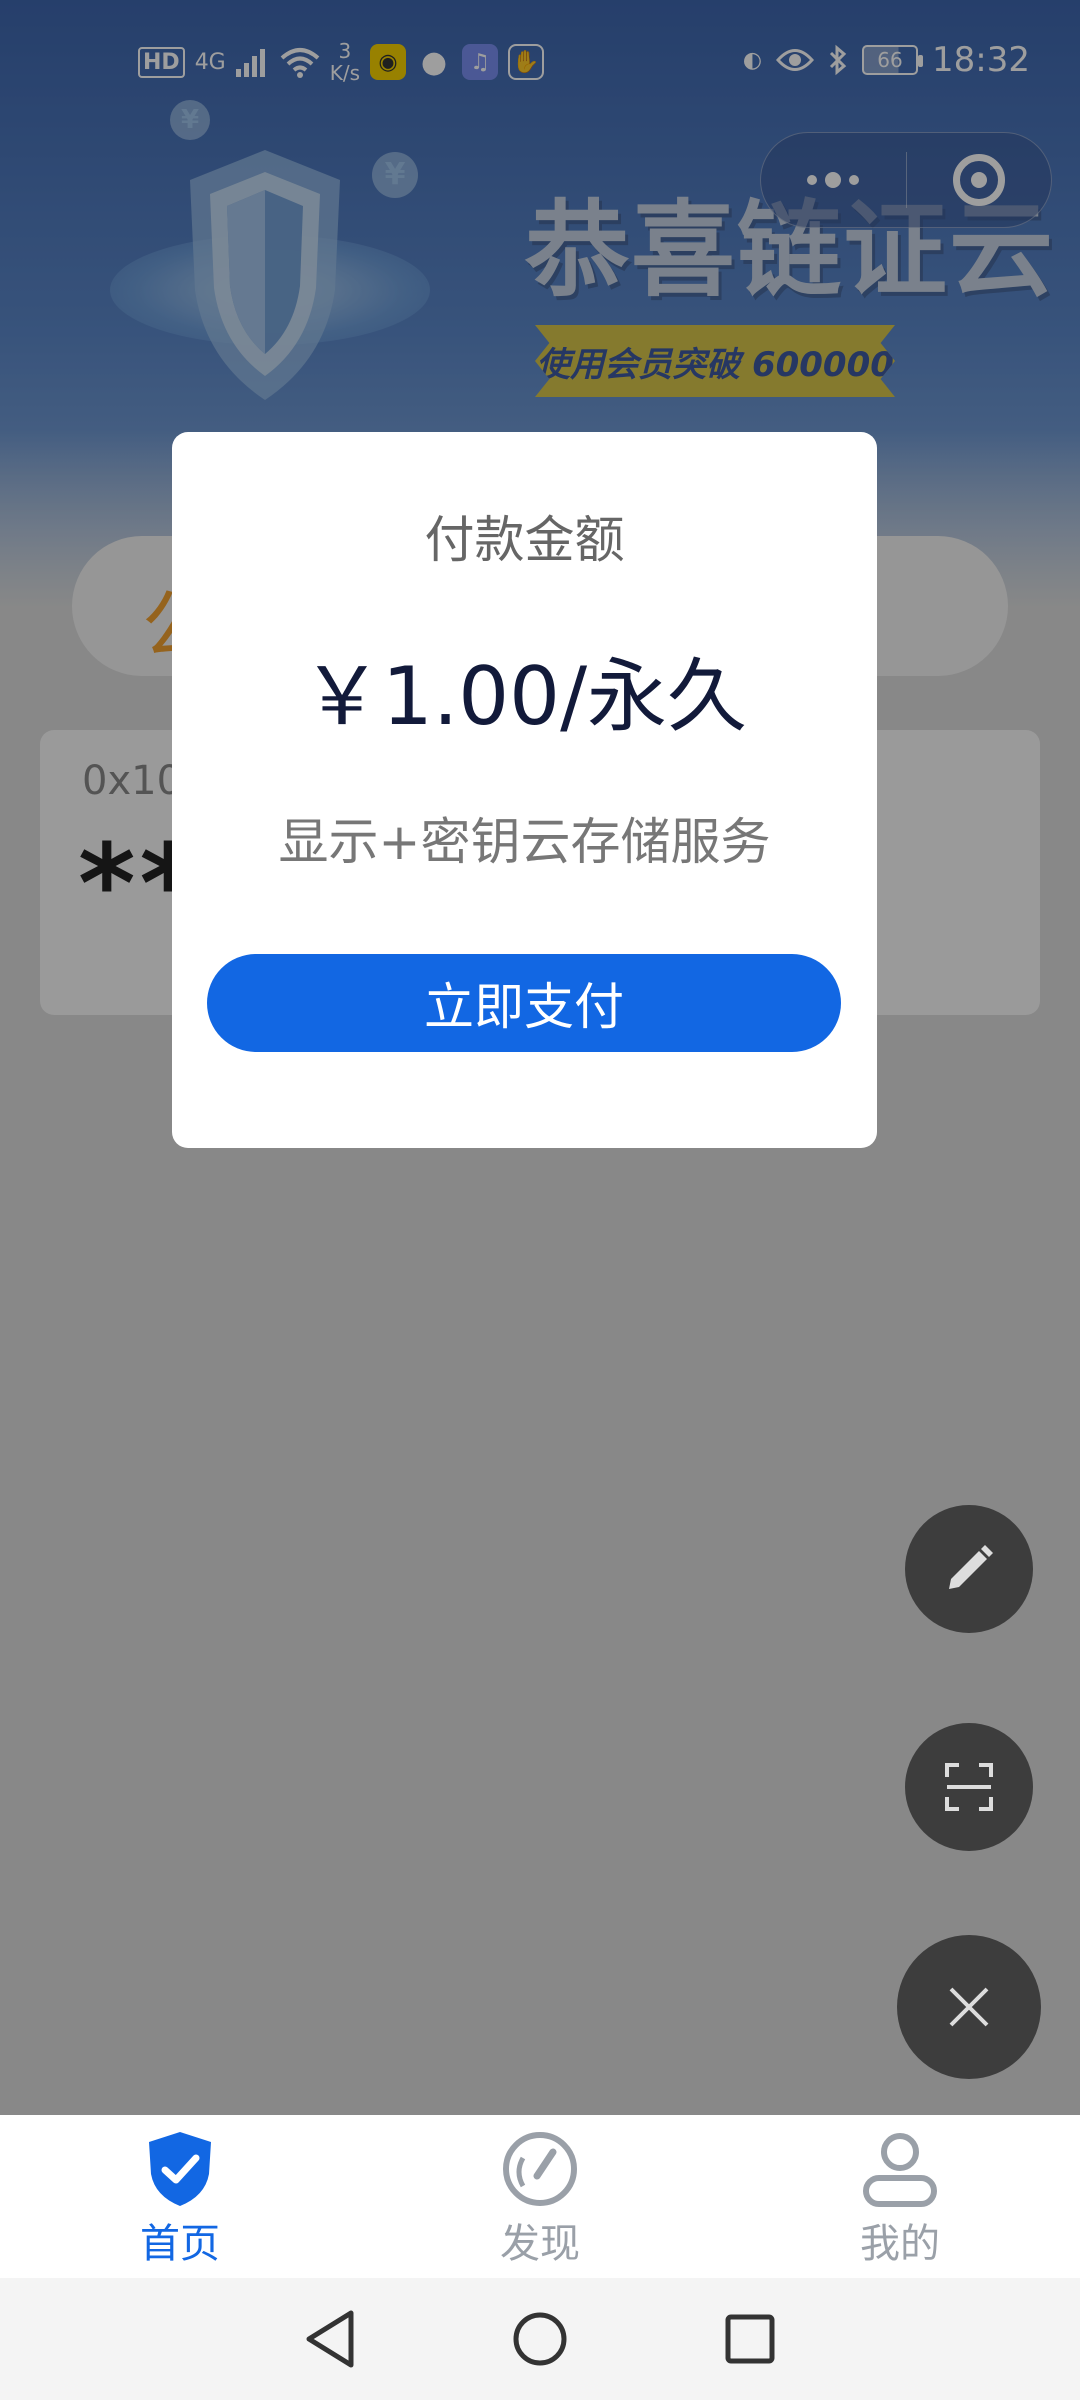 This screenshot has width=1080, height=2400. I want to click on edit-fab, so click(969, 1569).